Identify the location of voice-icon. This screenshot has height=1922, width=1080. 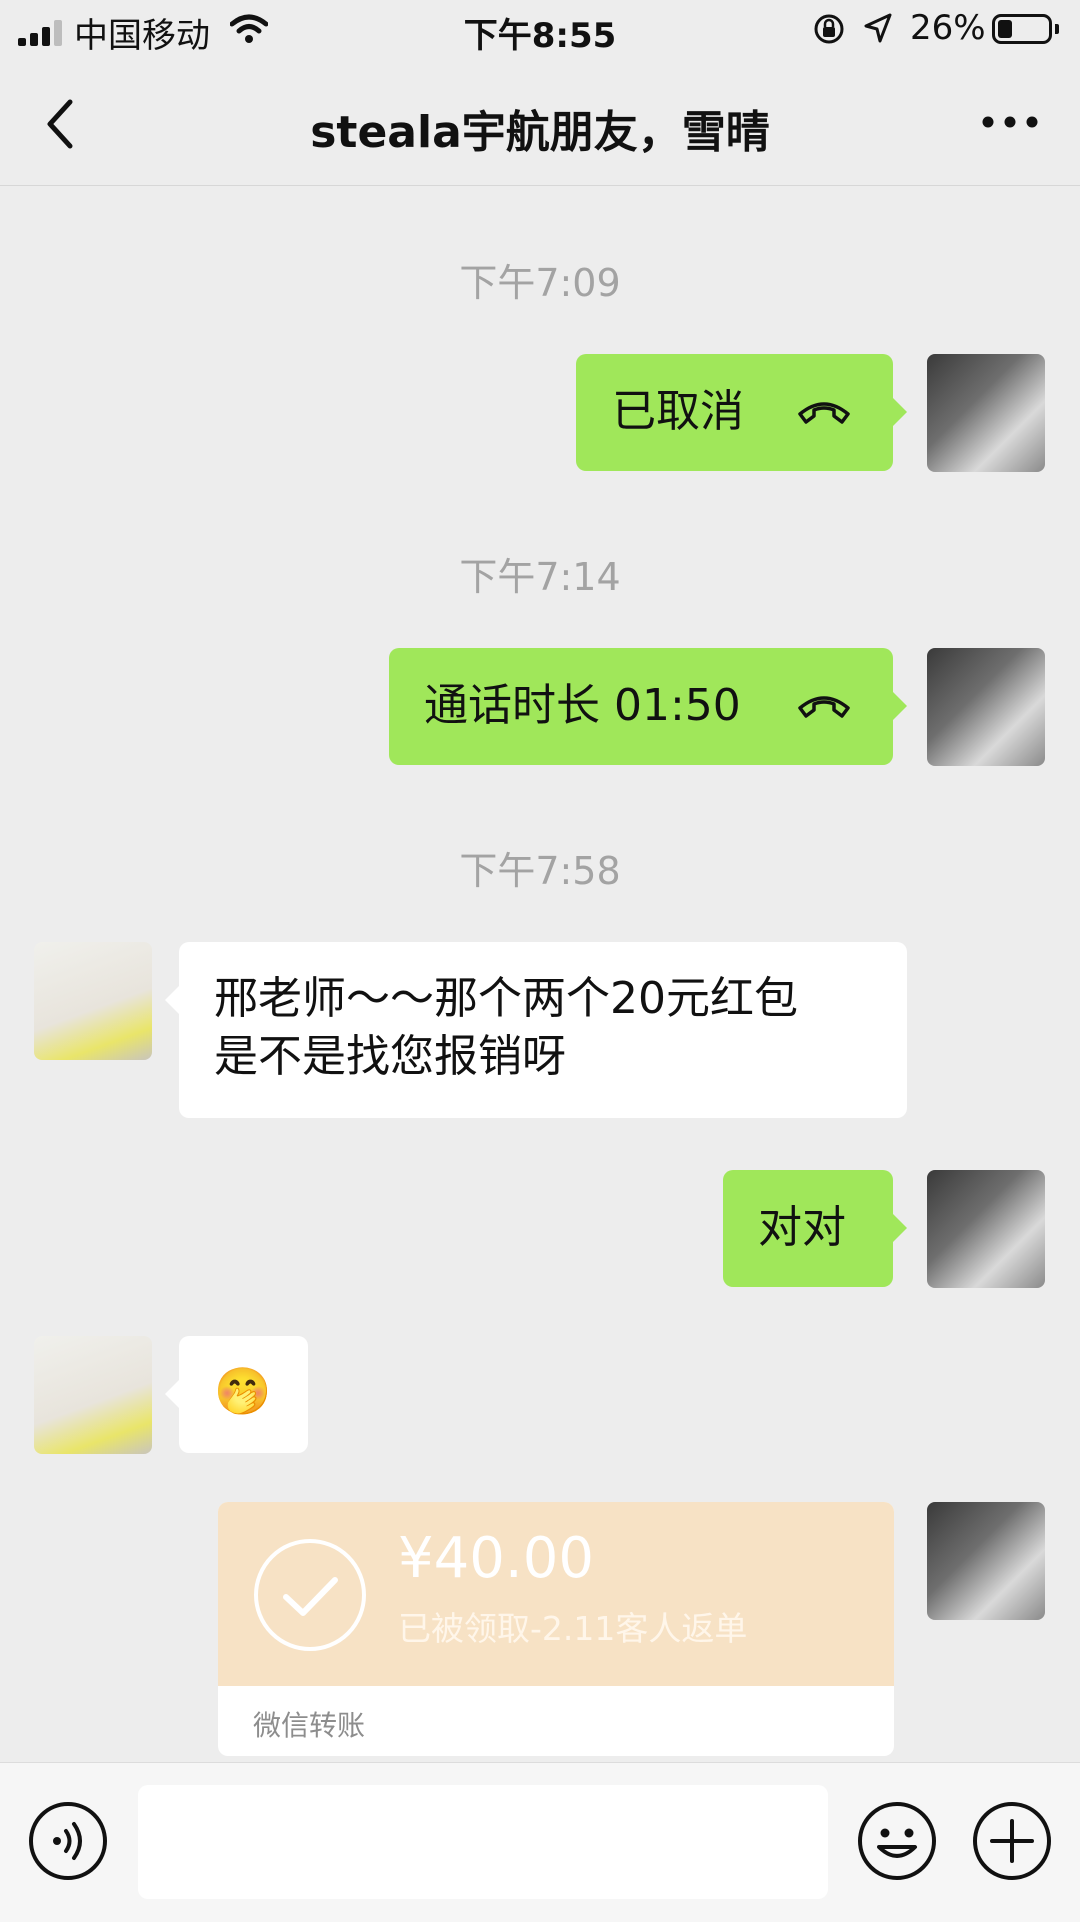
(68, 1841).